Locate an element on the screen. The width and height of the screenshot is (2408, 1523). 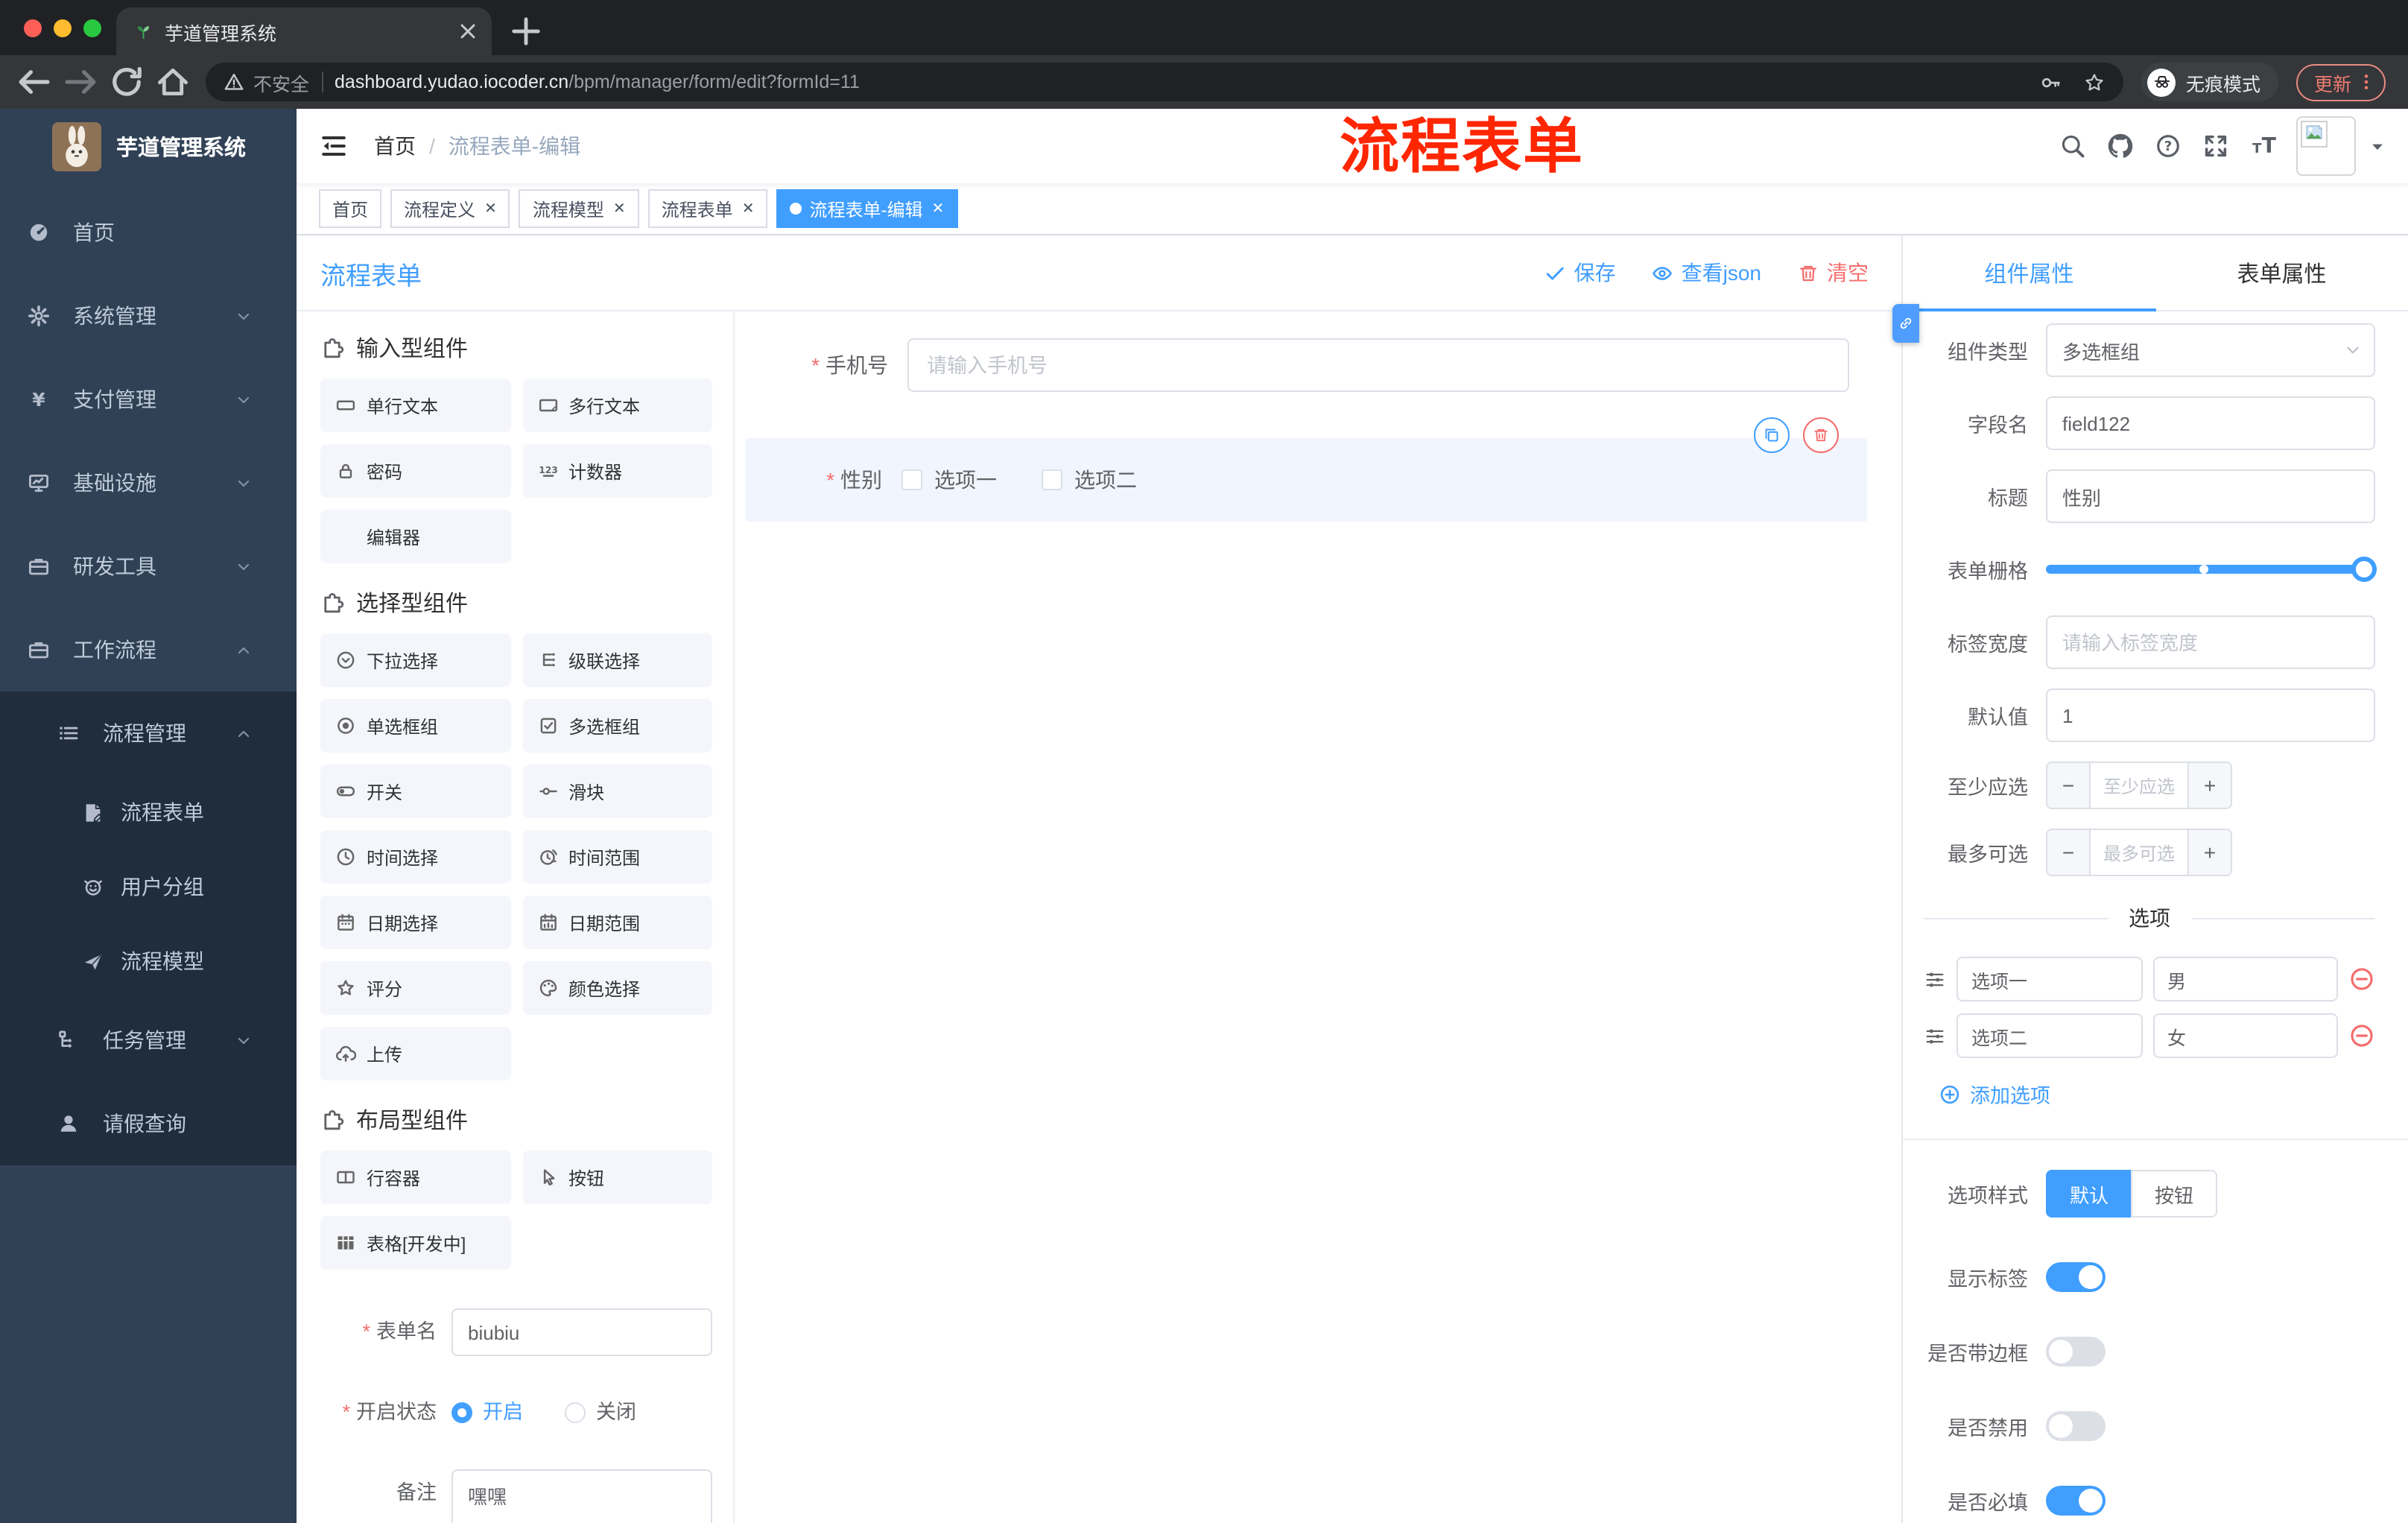
breadcrumb-home: 首页 is located at coordinates (395, 146).